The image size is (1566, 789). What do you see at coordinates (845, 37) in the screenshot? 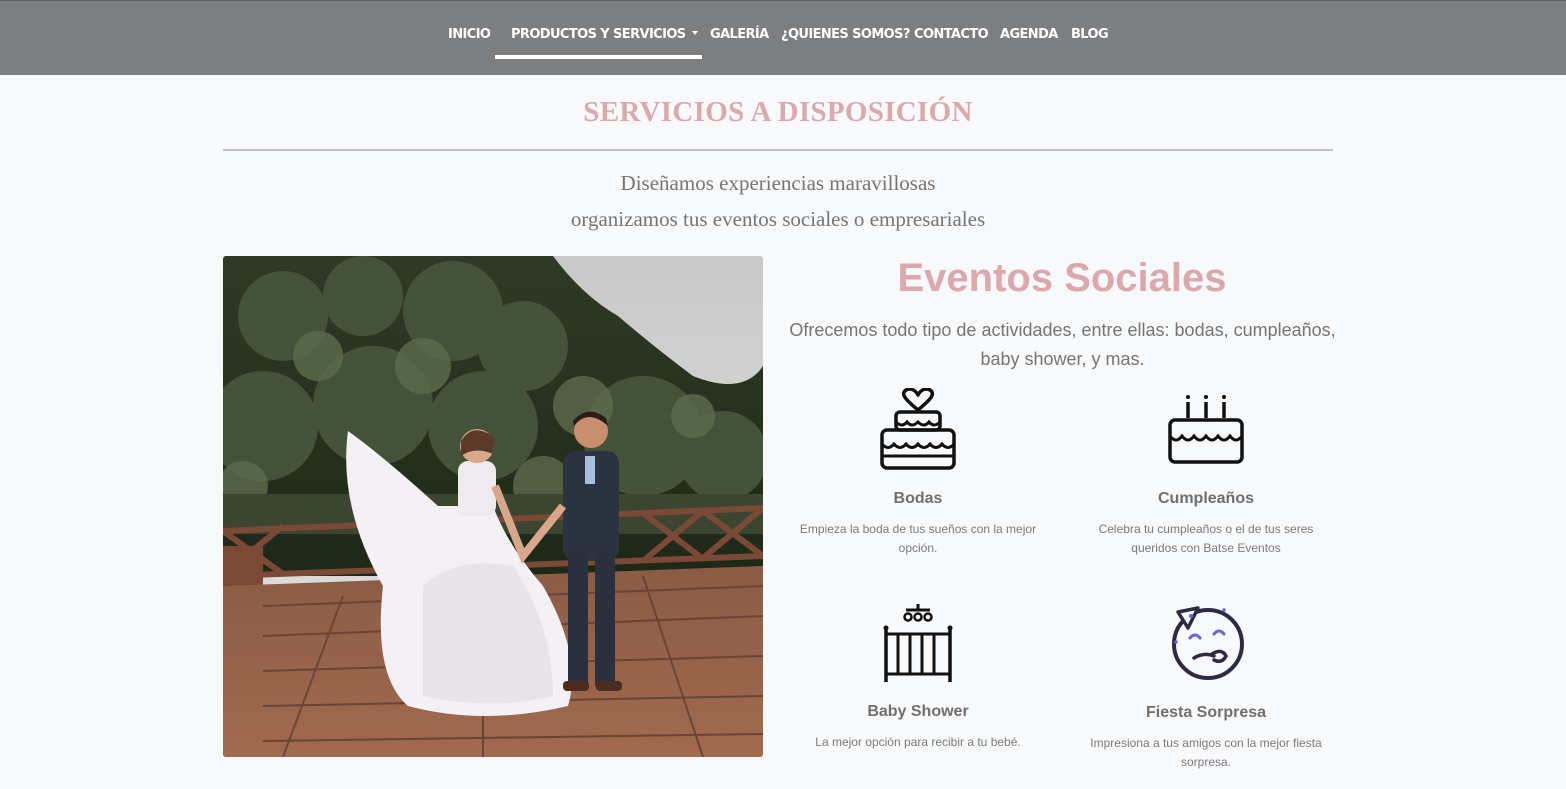
I see `nav-quienes-somos: ¿QUIENES SOMOS?` at bounding box center [845, 37].